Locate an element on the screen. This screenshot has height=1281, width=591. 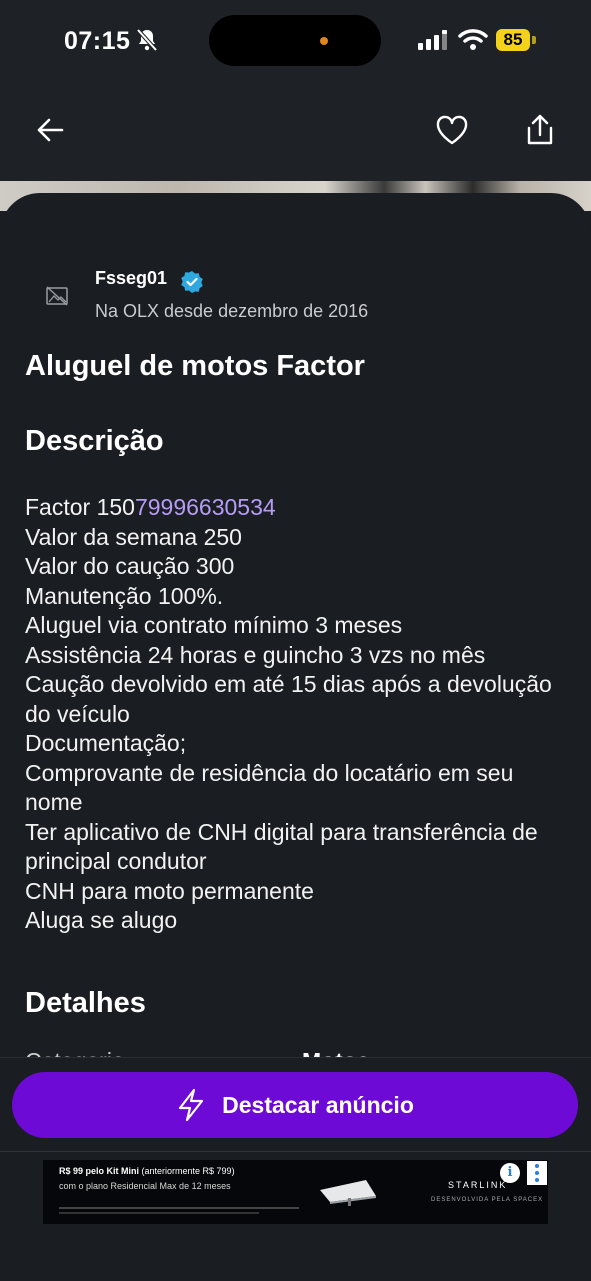
description-line: CNH para moto permanente is located at coordinates (169, 890).